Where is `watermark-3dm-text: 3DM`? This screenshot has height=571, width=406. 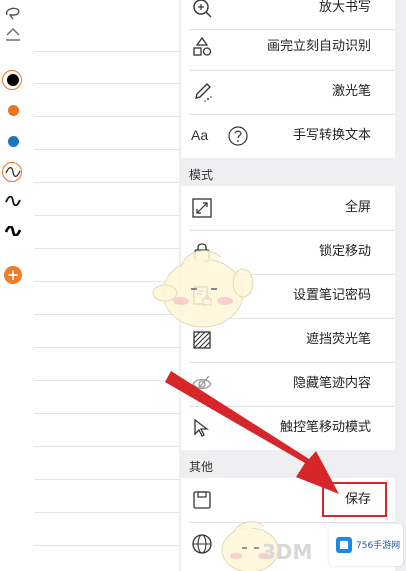 watermark-3dm-text: 3DM is located at coordinates (287, 552).